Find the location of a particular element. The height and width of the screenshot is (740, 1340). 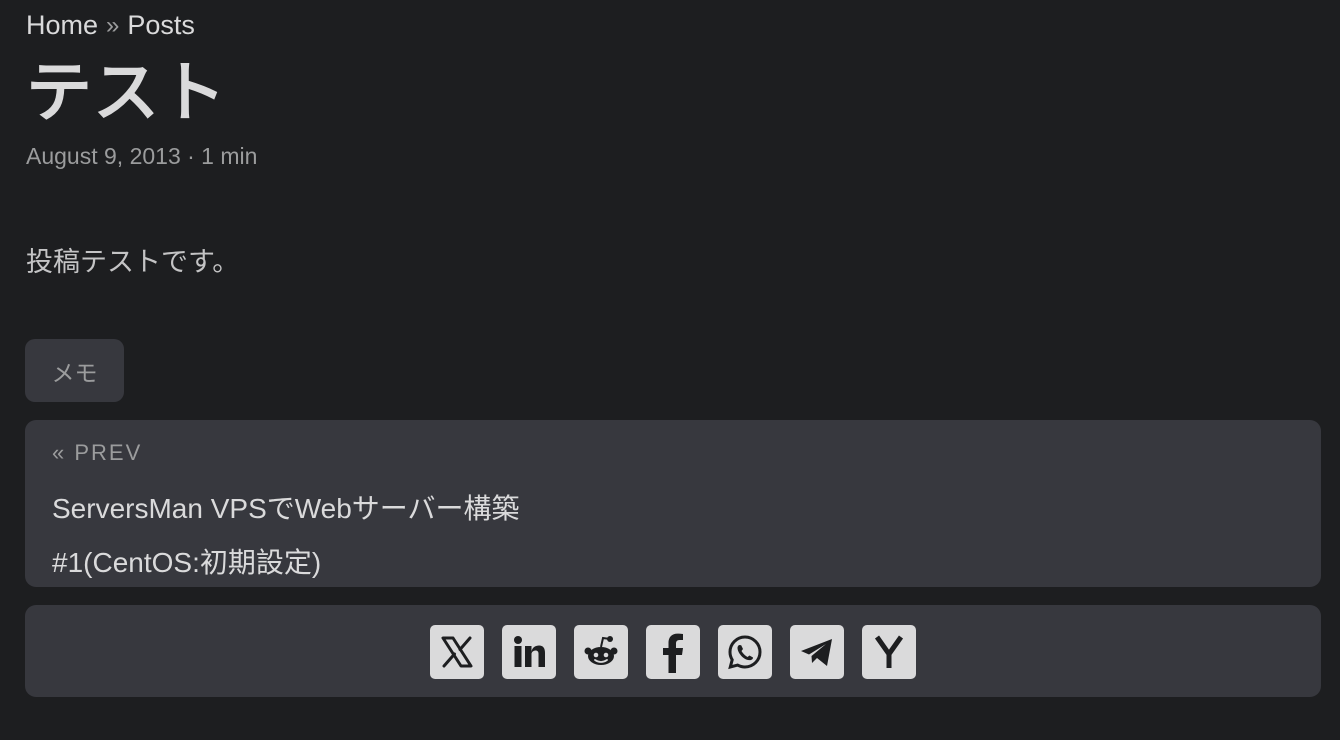

post-content: 投稿テストです。 is located at coordinates (133, 262).